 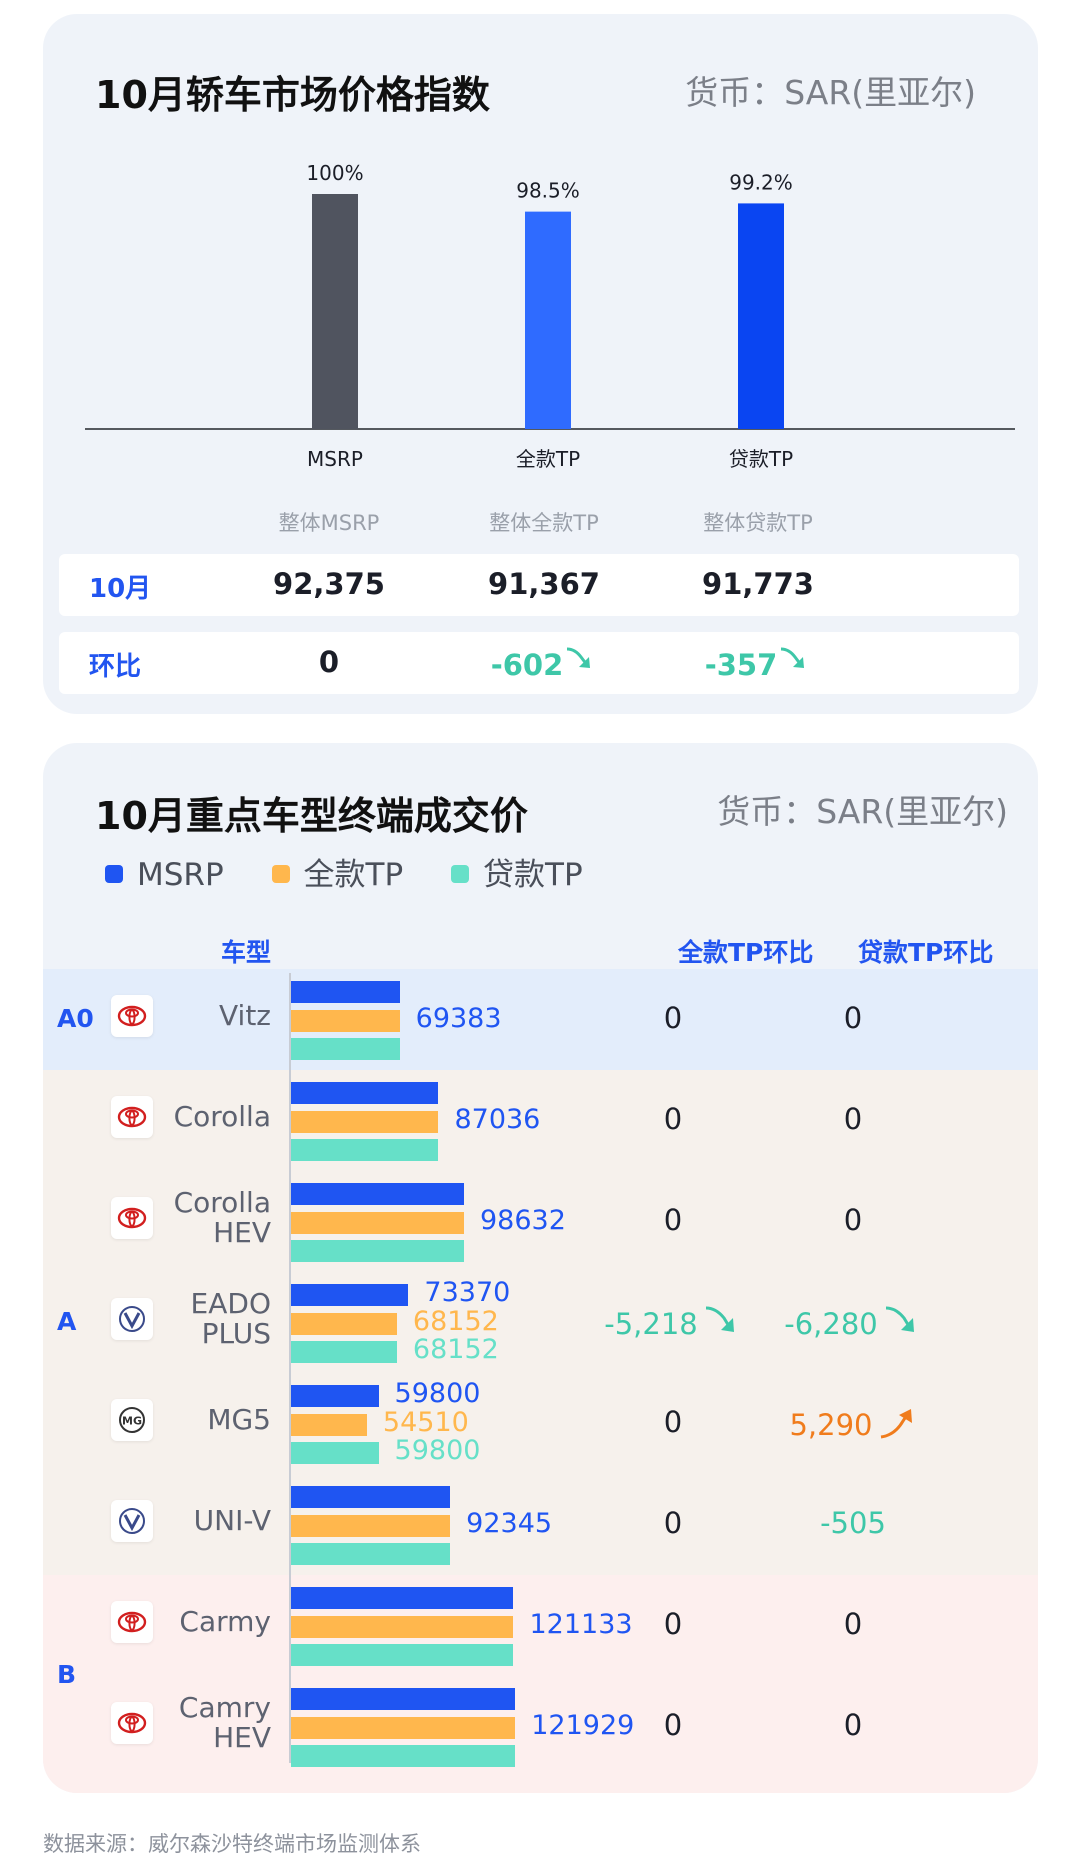 What do you see at coordinates (67, 1321) in the screenshot?
I see `segment-label: A` at bounding box center [67, 1321].